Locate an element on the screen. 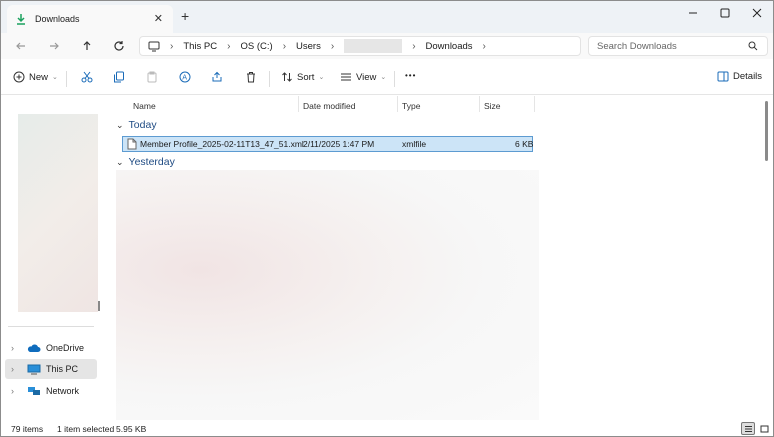 This screenshot has width=774, height=437. breadcrumb-os-c: OS (C:) is located at coordinates (256, 46).